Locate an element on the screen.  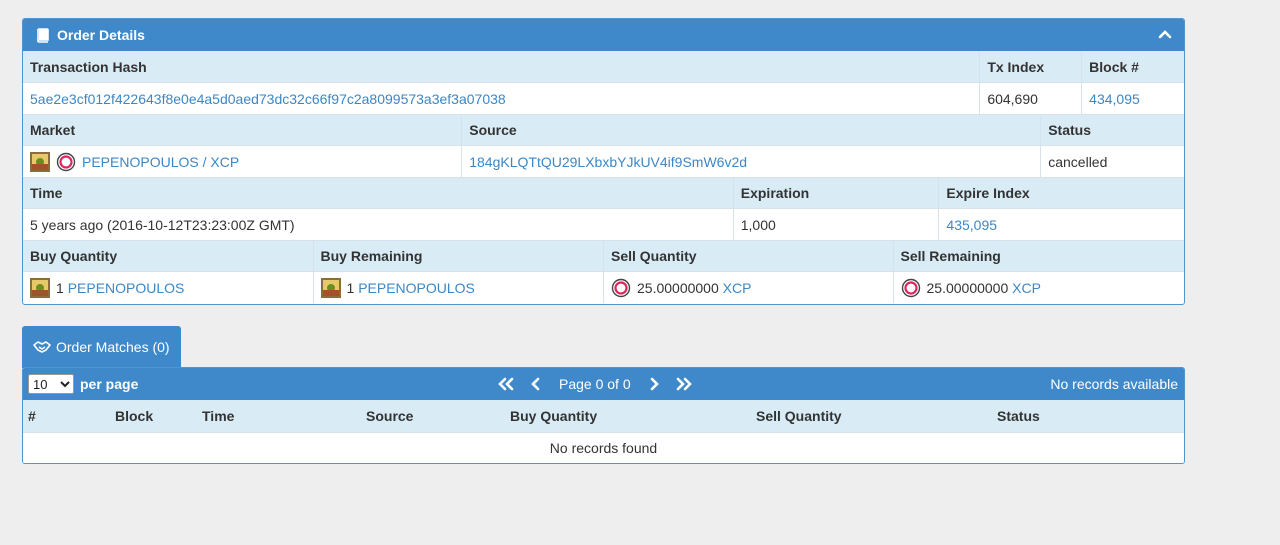
expire-index-label: Expire Index is located at coordinates (1061, 193).